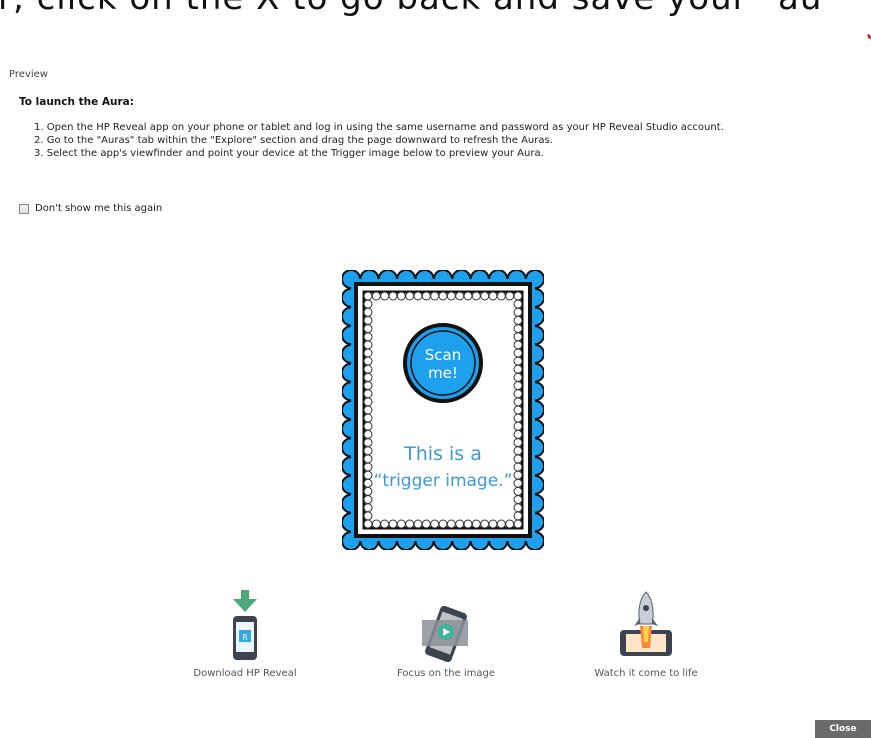 The image size is (871, 738). What do you see at coordinates (843, 729) in the screenshot?
I see `close-button: Close` at bounding box center [843, 729].